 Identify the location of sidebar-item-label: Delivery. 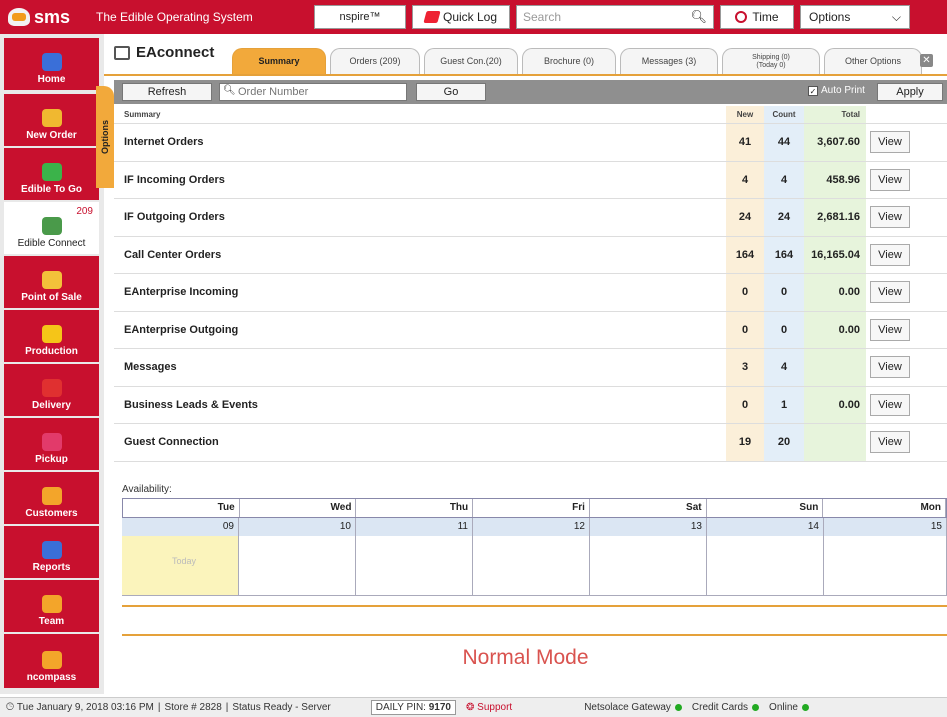
(51, 405).